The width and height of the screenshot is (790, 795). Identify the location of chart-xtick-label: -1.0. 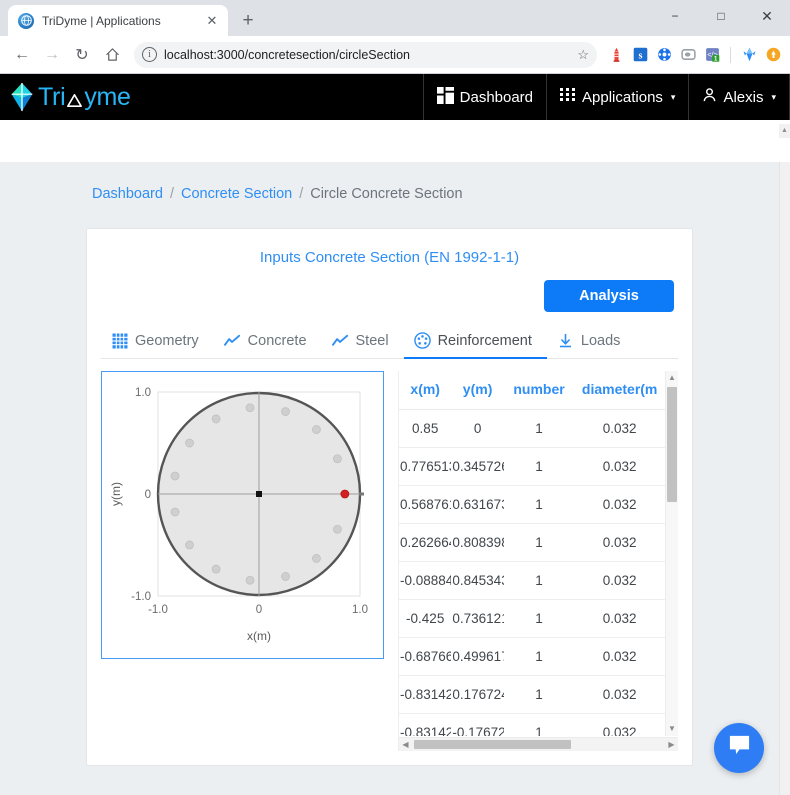
(158, 610).